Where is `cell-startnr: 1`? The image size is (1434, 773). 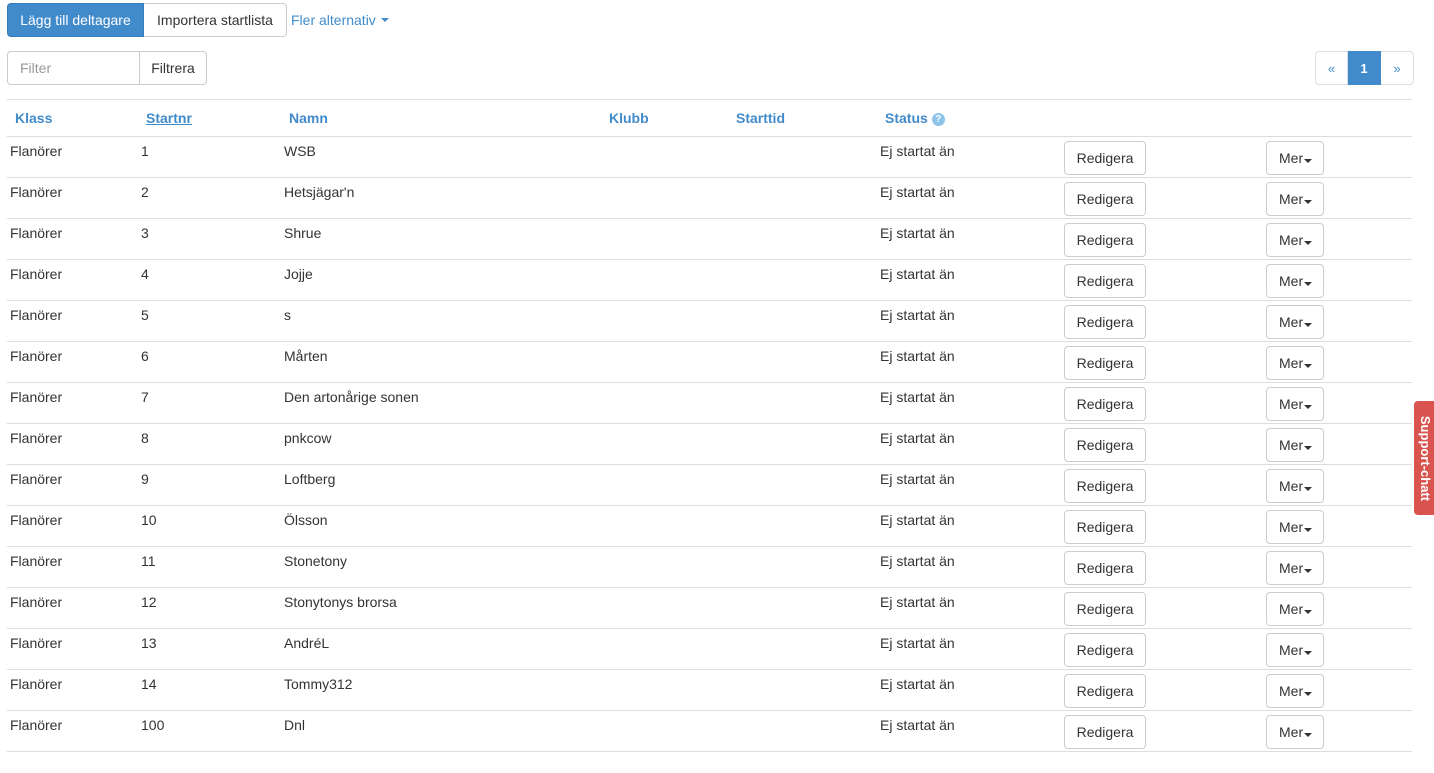 cell-startnr: 1 is located at coordinates (145, 151).